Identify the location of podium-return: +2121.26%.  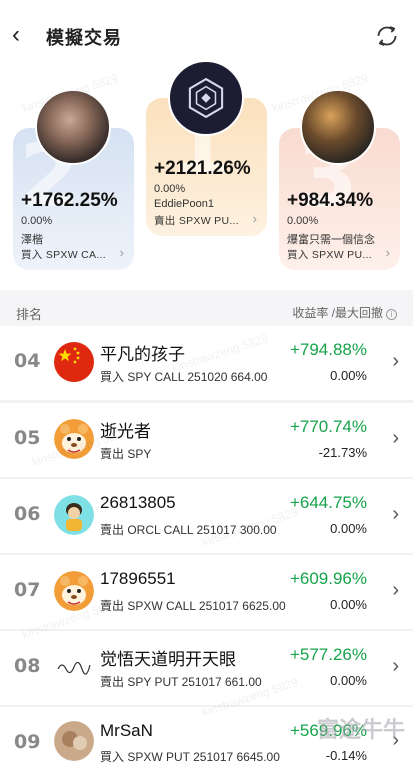
(202, 168).